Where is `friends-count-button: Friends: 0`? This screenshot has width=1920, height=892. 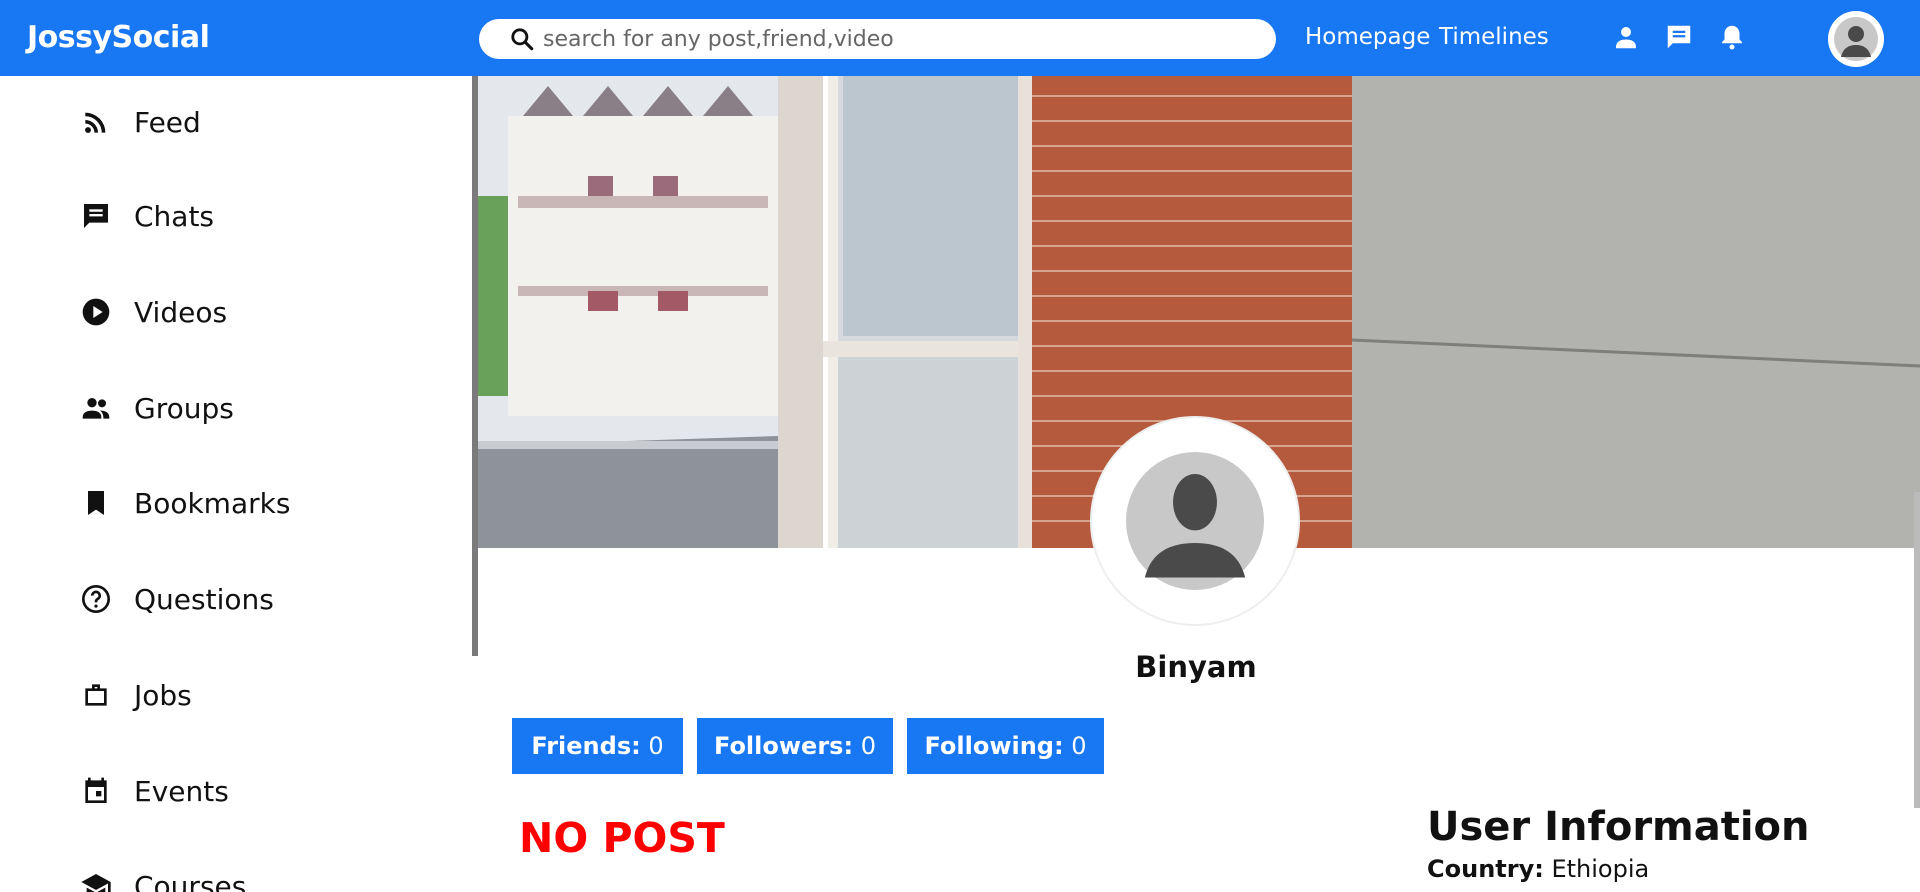
friends-count-button: Friends: 0 is located at coordinates (597, 746).